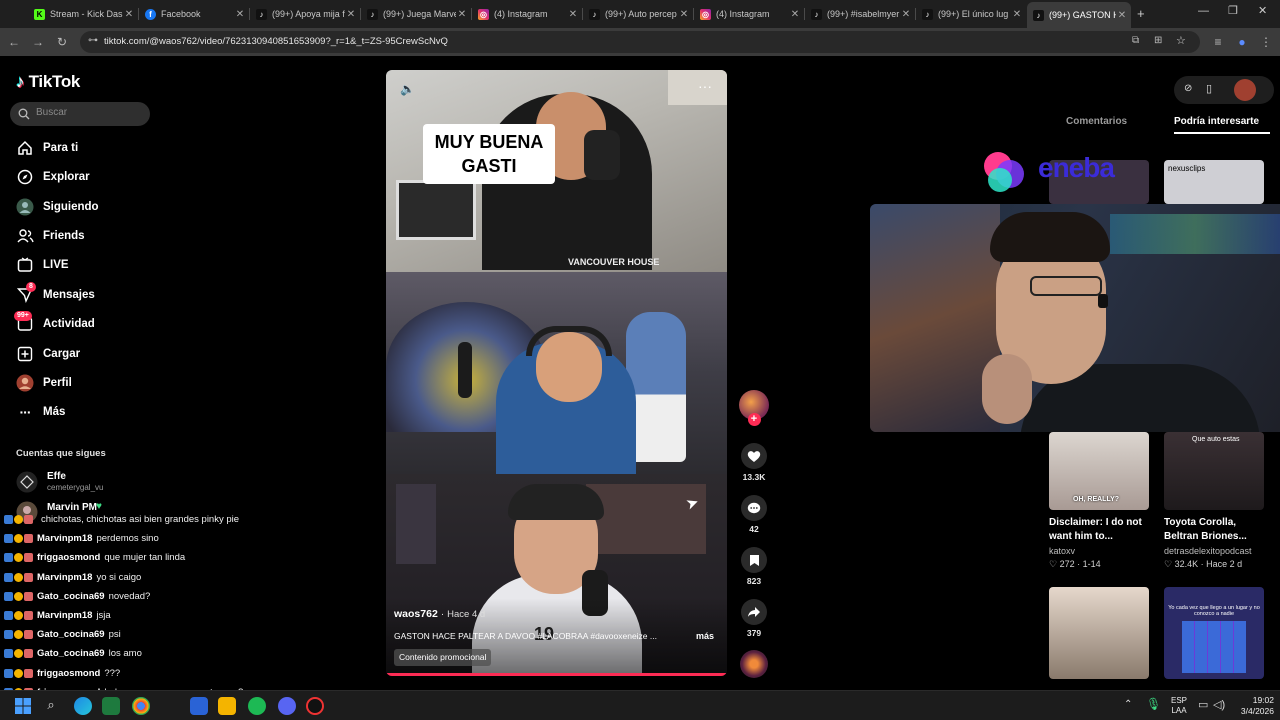 This screenshot has width=1280, height=720. What do you see at coordinates (1245, 90) in the screenshot?
I see `user-avatar` at bounding box center [1245, 90].